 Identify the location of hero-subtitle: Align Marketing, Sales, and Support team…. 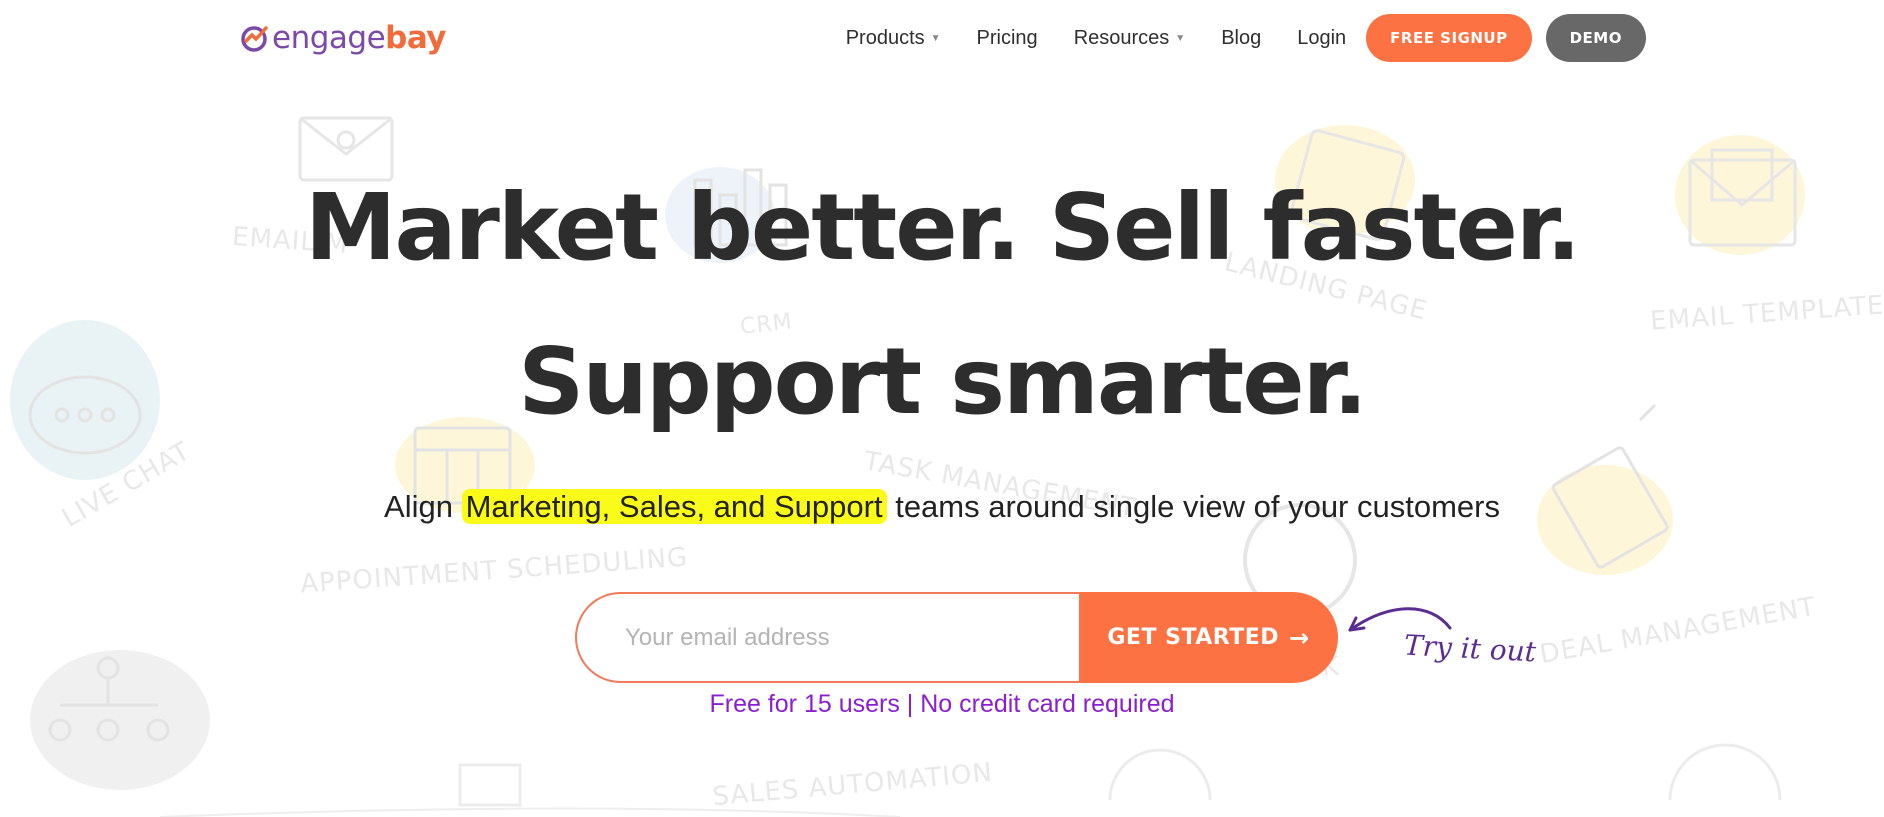
(942, 507).